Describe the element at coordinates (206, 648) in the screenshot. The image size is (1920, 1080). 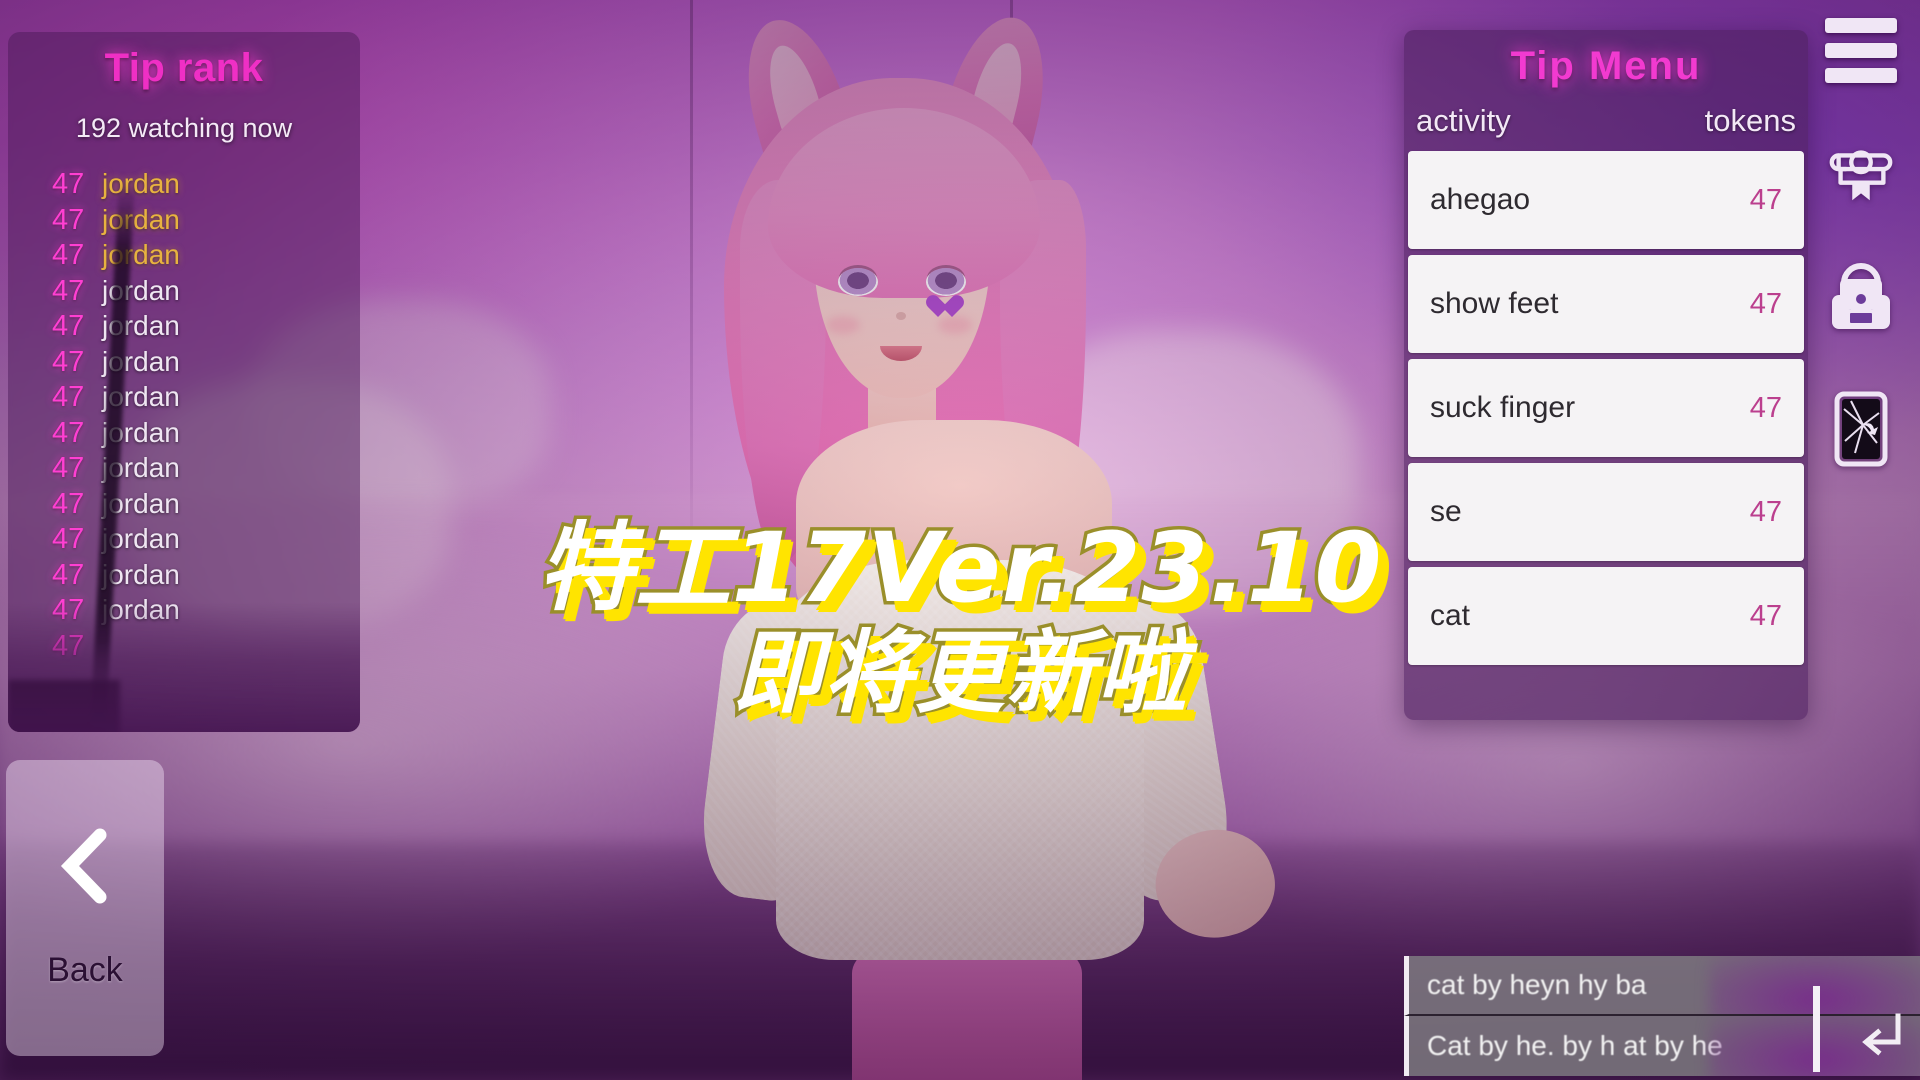
I see `tip-rank-row: 47` at that location.